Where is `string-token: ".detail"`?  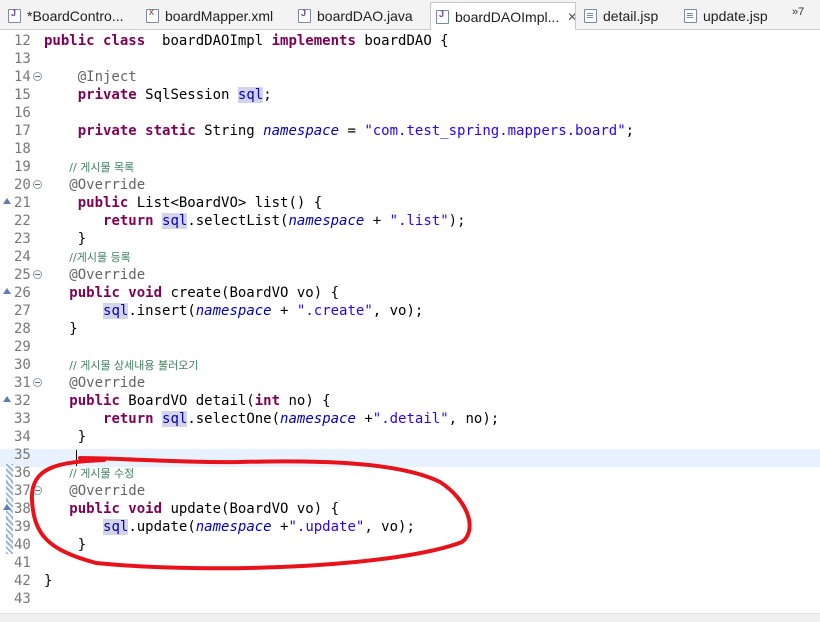
string-token: ".detail" is located at coordinates (410, 419).